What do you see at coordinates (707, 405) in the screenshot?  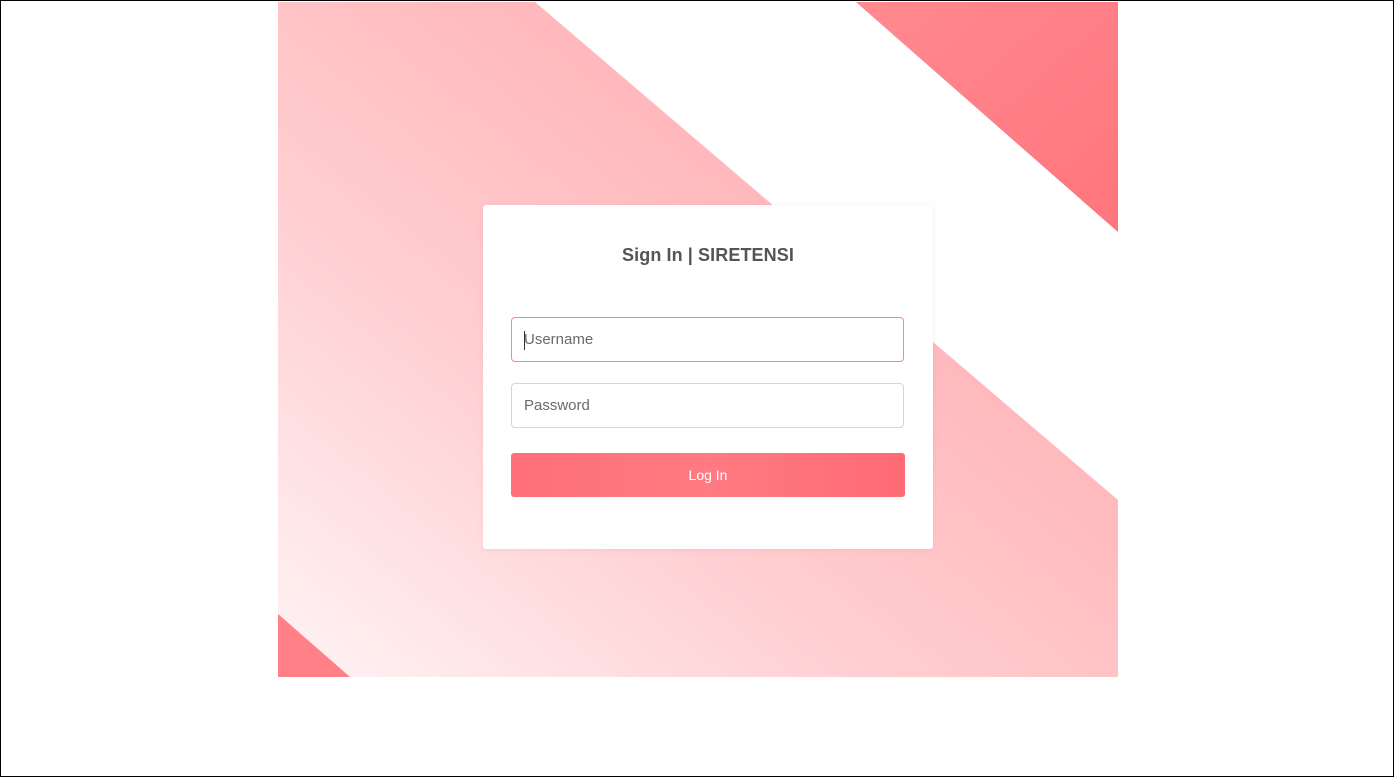 I see `password-input` at bounding box center [707, 405].